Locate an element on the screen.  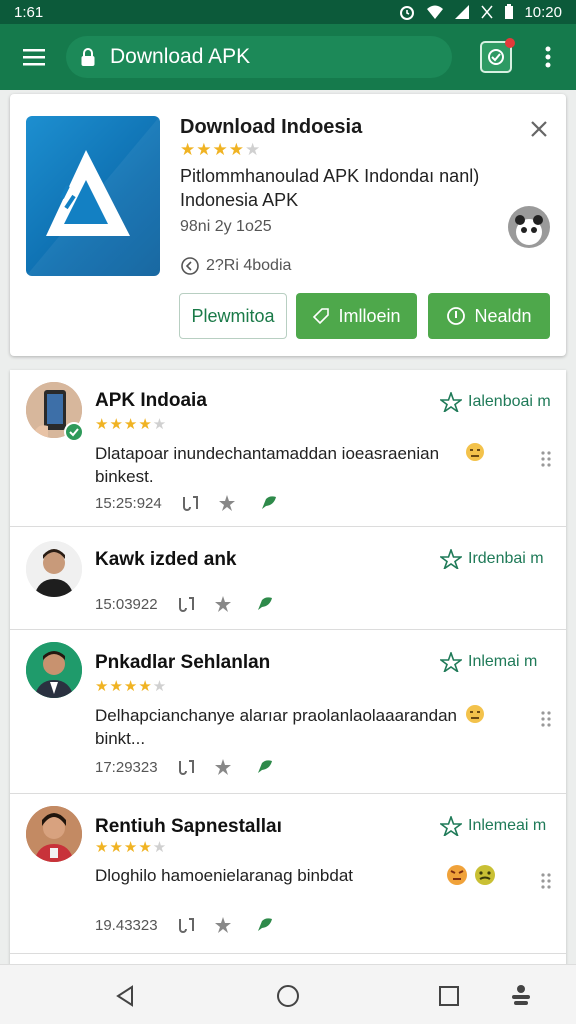
notification-dot is located at coordinates (510, 43).